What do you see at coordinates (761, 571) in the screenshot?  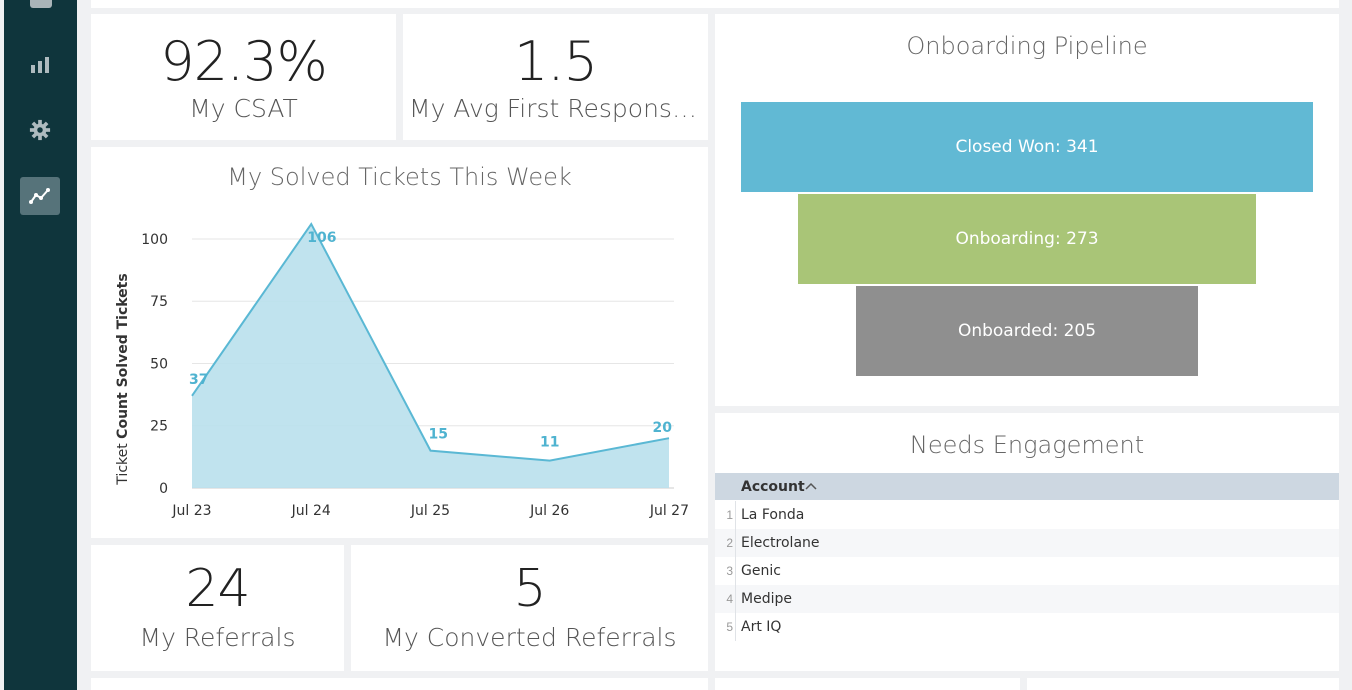 I see `account-cell: Genic` at bounding box center [761, 571].